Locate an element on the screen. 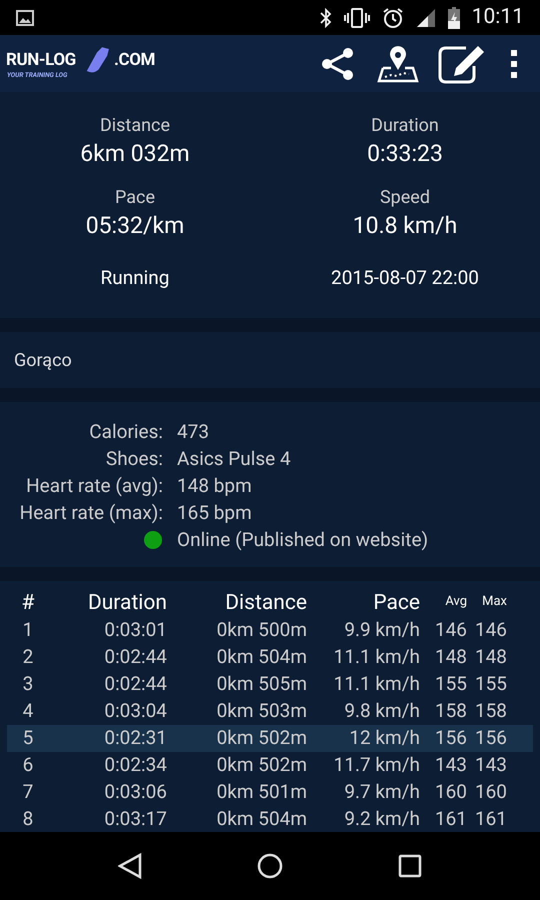  table-cell-text: 0:02:34 is located at coordinates (135, 765).